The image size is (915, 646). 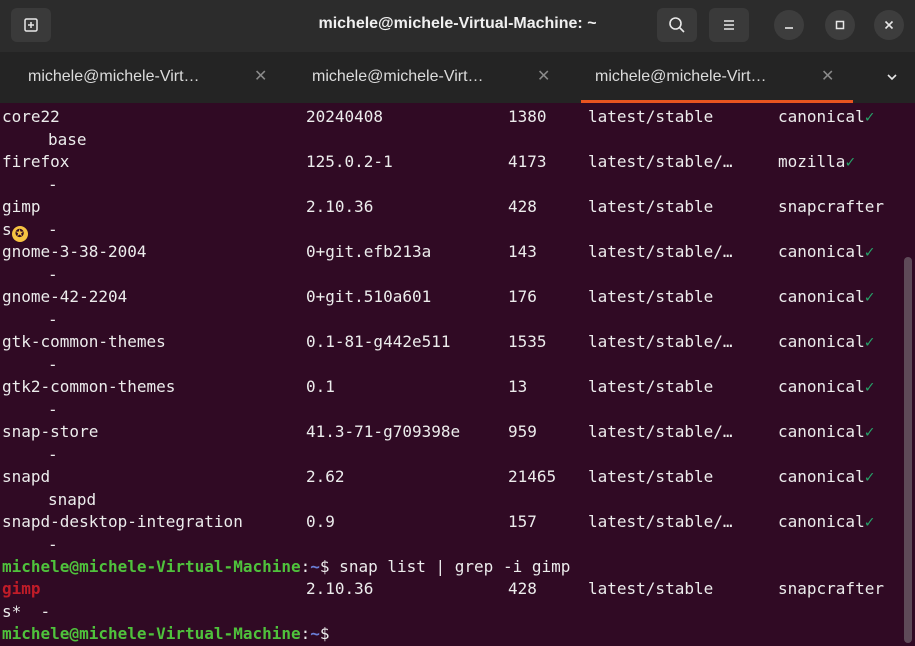 What do you see at coordinates (325, 476) in the screenshot?
I see `snap-version: 2.62` at bounding box center [325, 476].